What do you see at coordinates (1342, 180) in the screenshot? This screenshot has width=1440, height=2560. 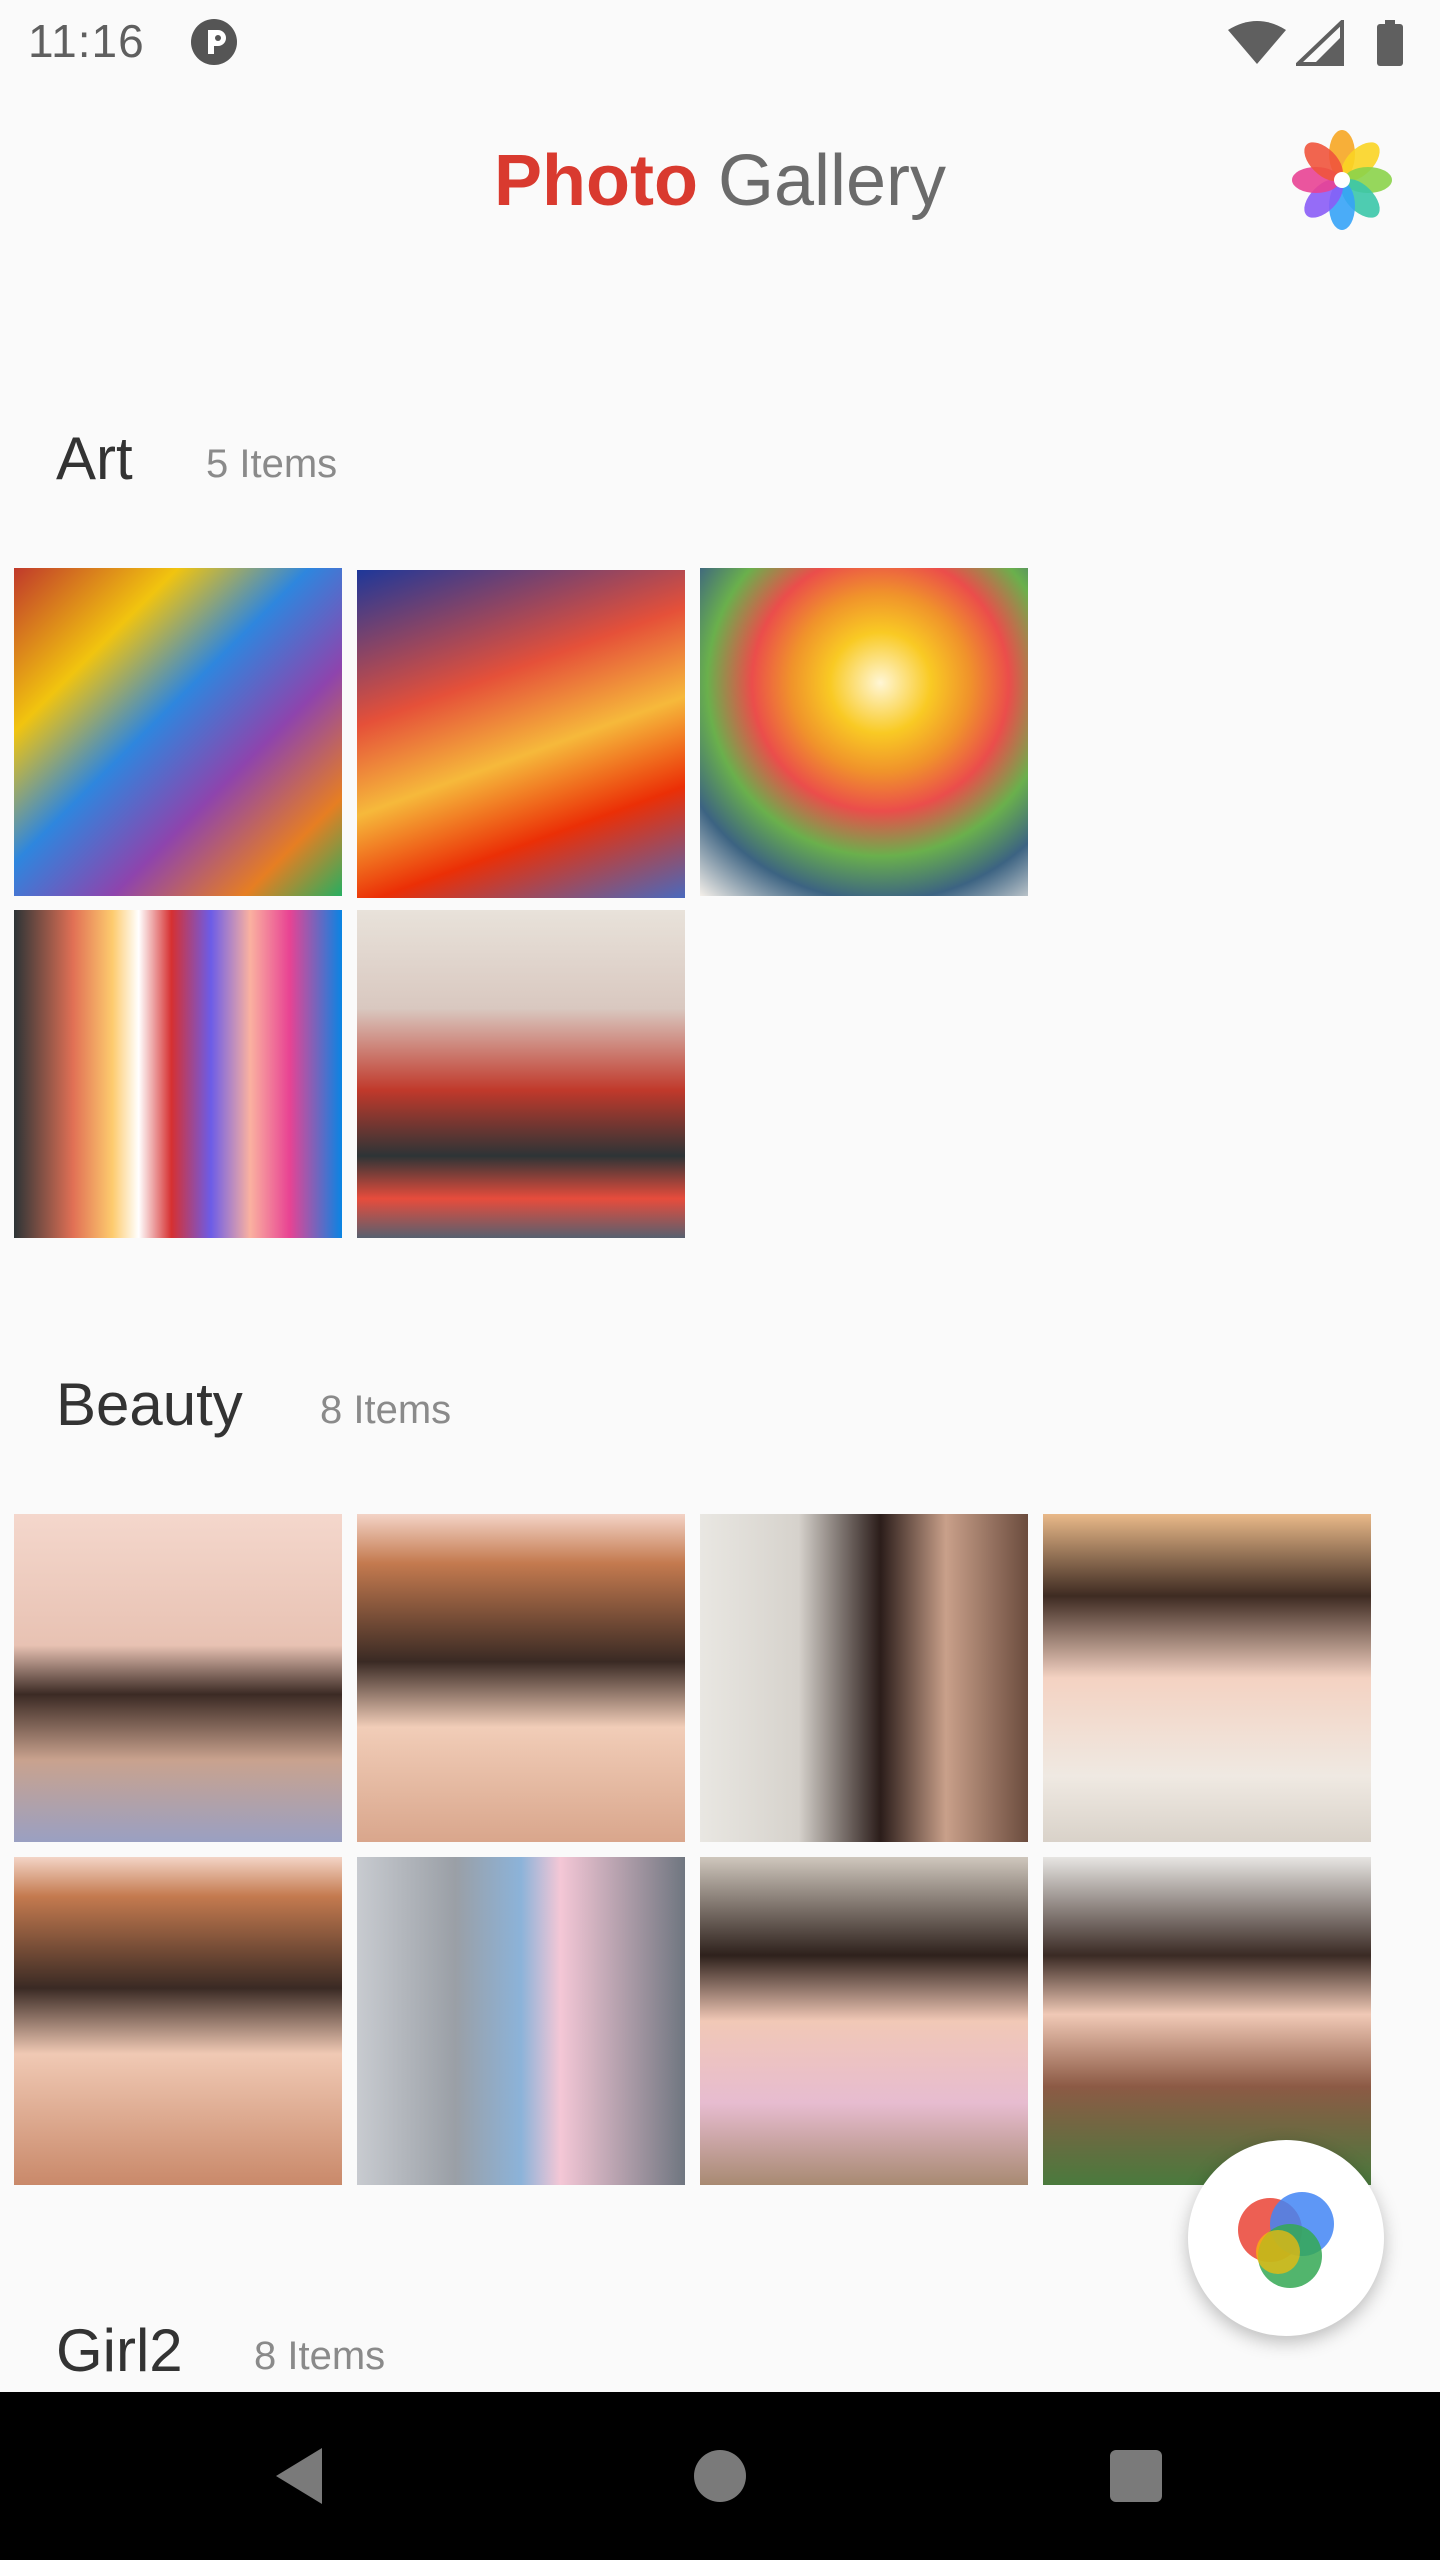 I see `gallery-logo-icon` at bounding box center [1342, 180].